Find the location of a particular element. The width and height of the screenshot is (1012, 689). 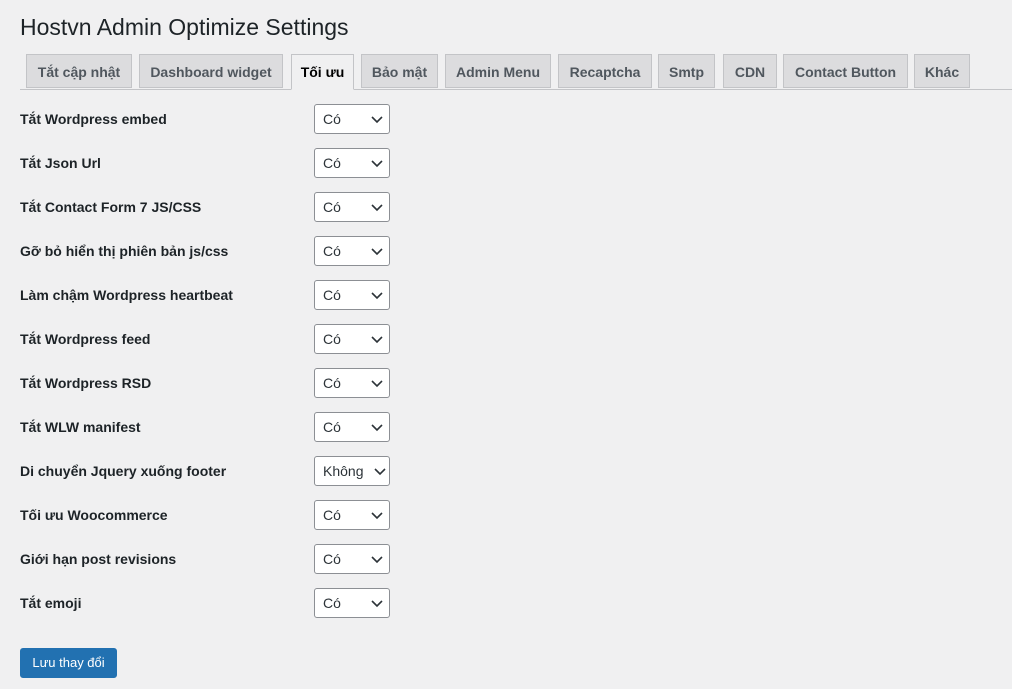

tab-dashboard-widget: Dashboard widget is located at coordinates (211, 71).